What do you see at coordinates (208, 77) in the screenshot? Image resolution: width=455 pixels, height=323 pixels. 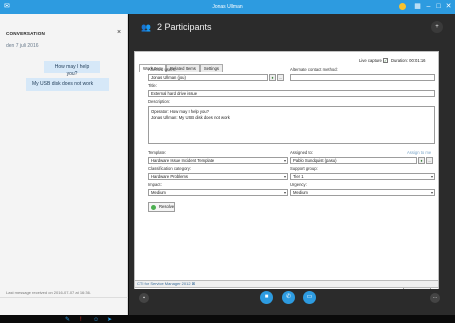 I see `affected-users-field: Jonas Ullman (jou)` at bounding box center [208, 77].